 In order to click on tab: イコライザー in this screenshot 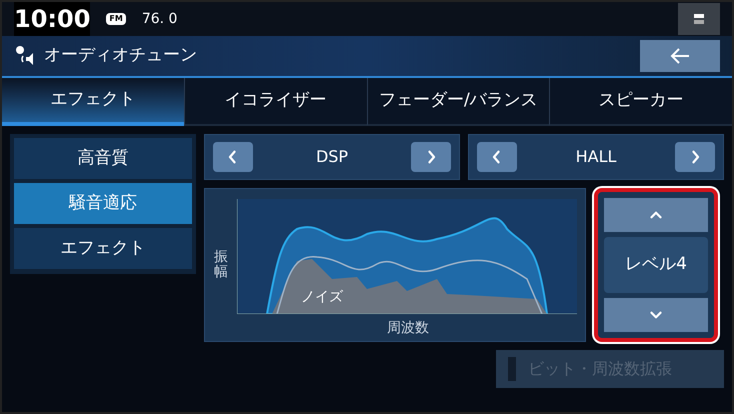, I will do `click(275, 102)`.